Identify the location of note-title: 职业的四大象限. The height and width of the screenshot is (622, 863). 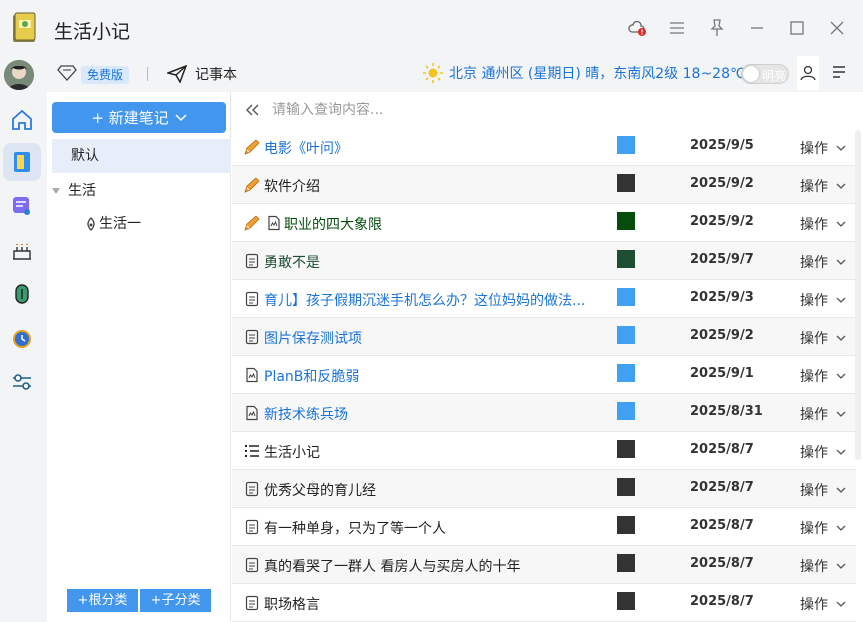
(333, 224).